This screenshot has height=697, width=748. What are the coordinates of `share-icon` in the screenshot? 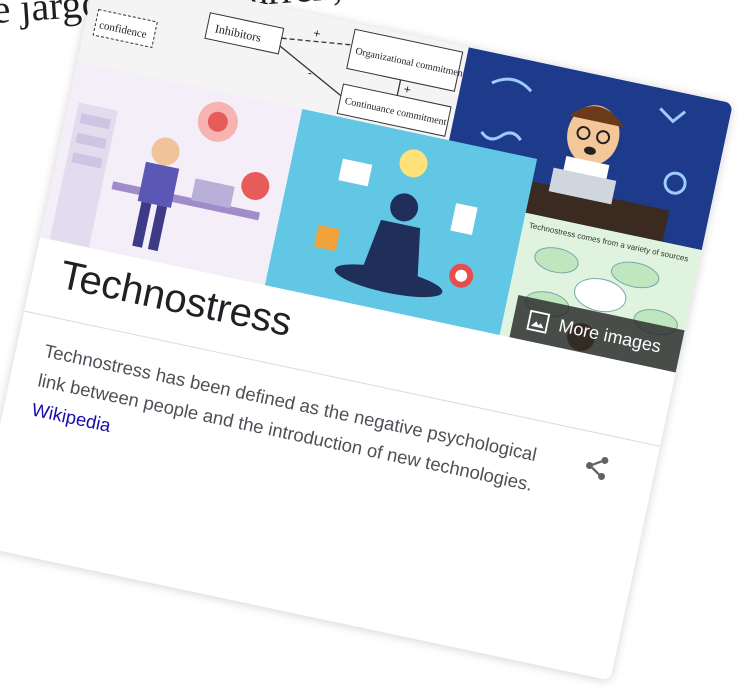 It's located at (597, 468).